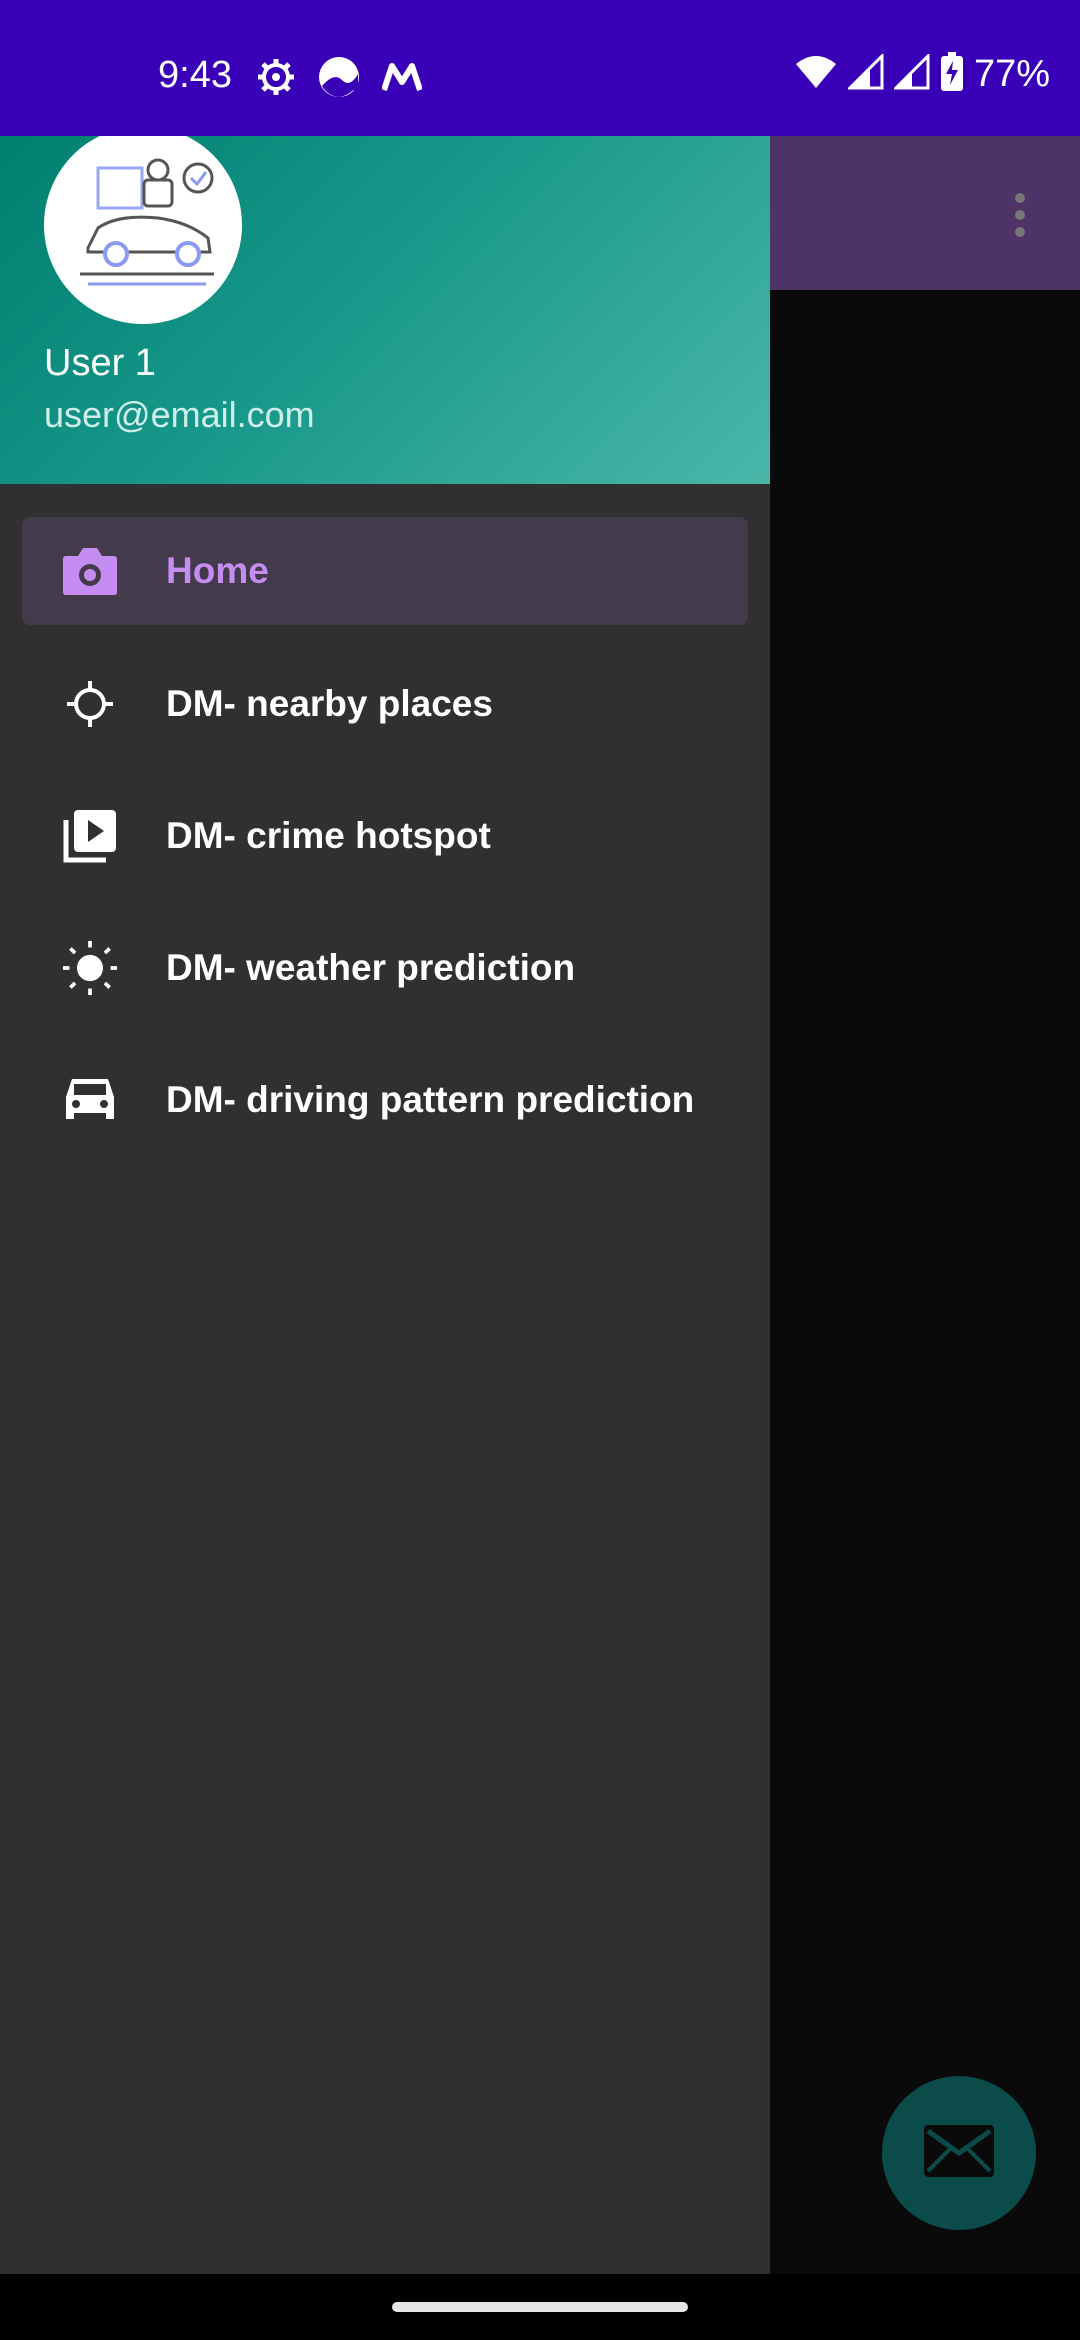 The image size is (1080, 2340). I want to click on nav-item-label: DM- driving pattern prediction, so click(430, 1099).